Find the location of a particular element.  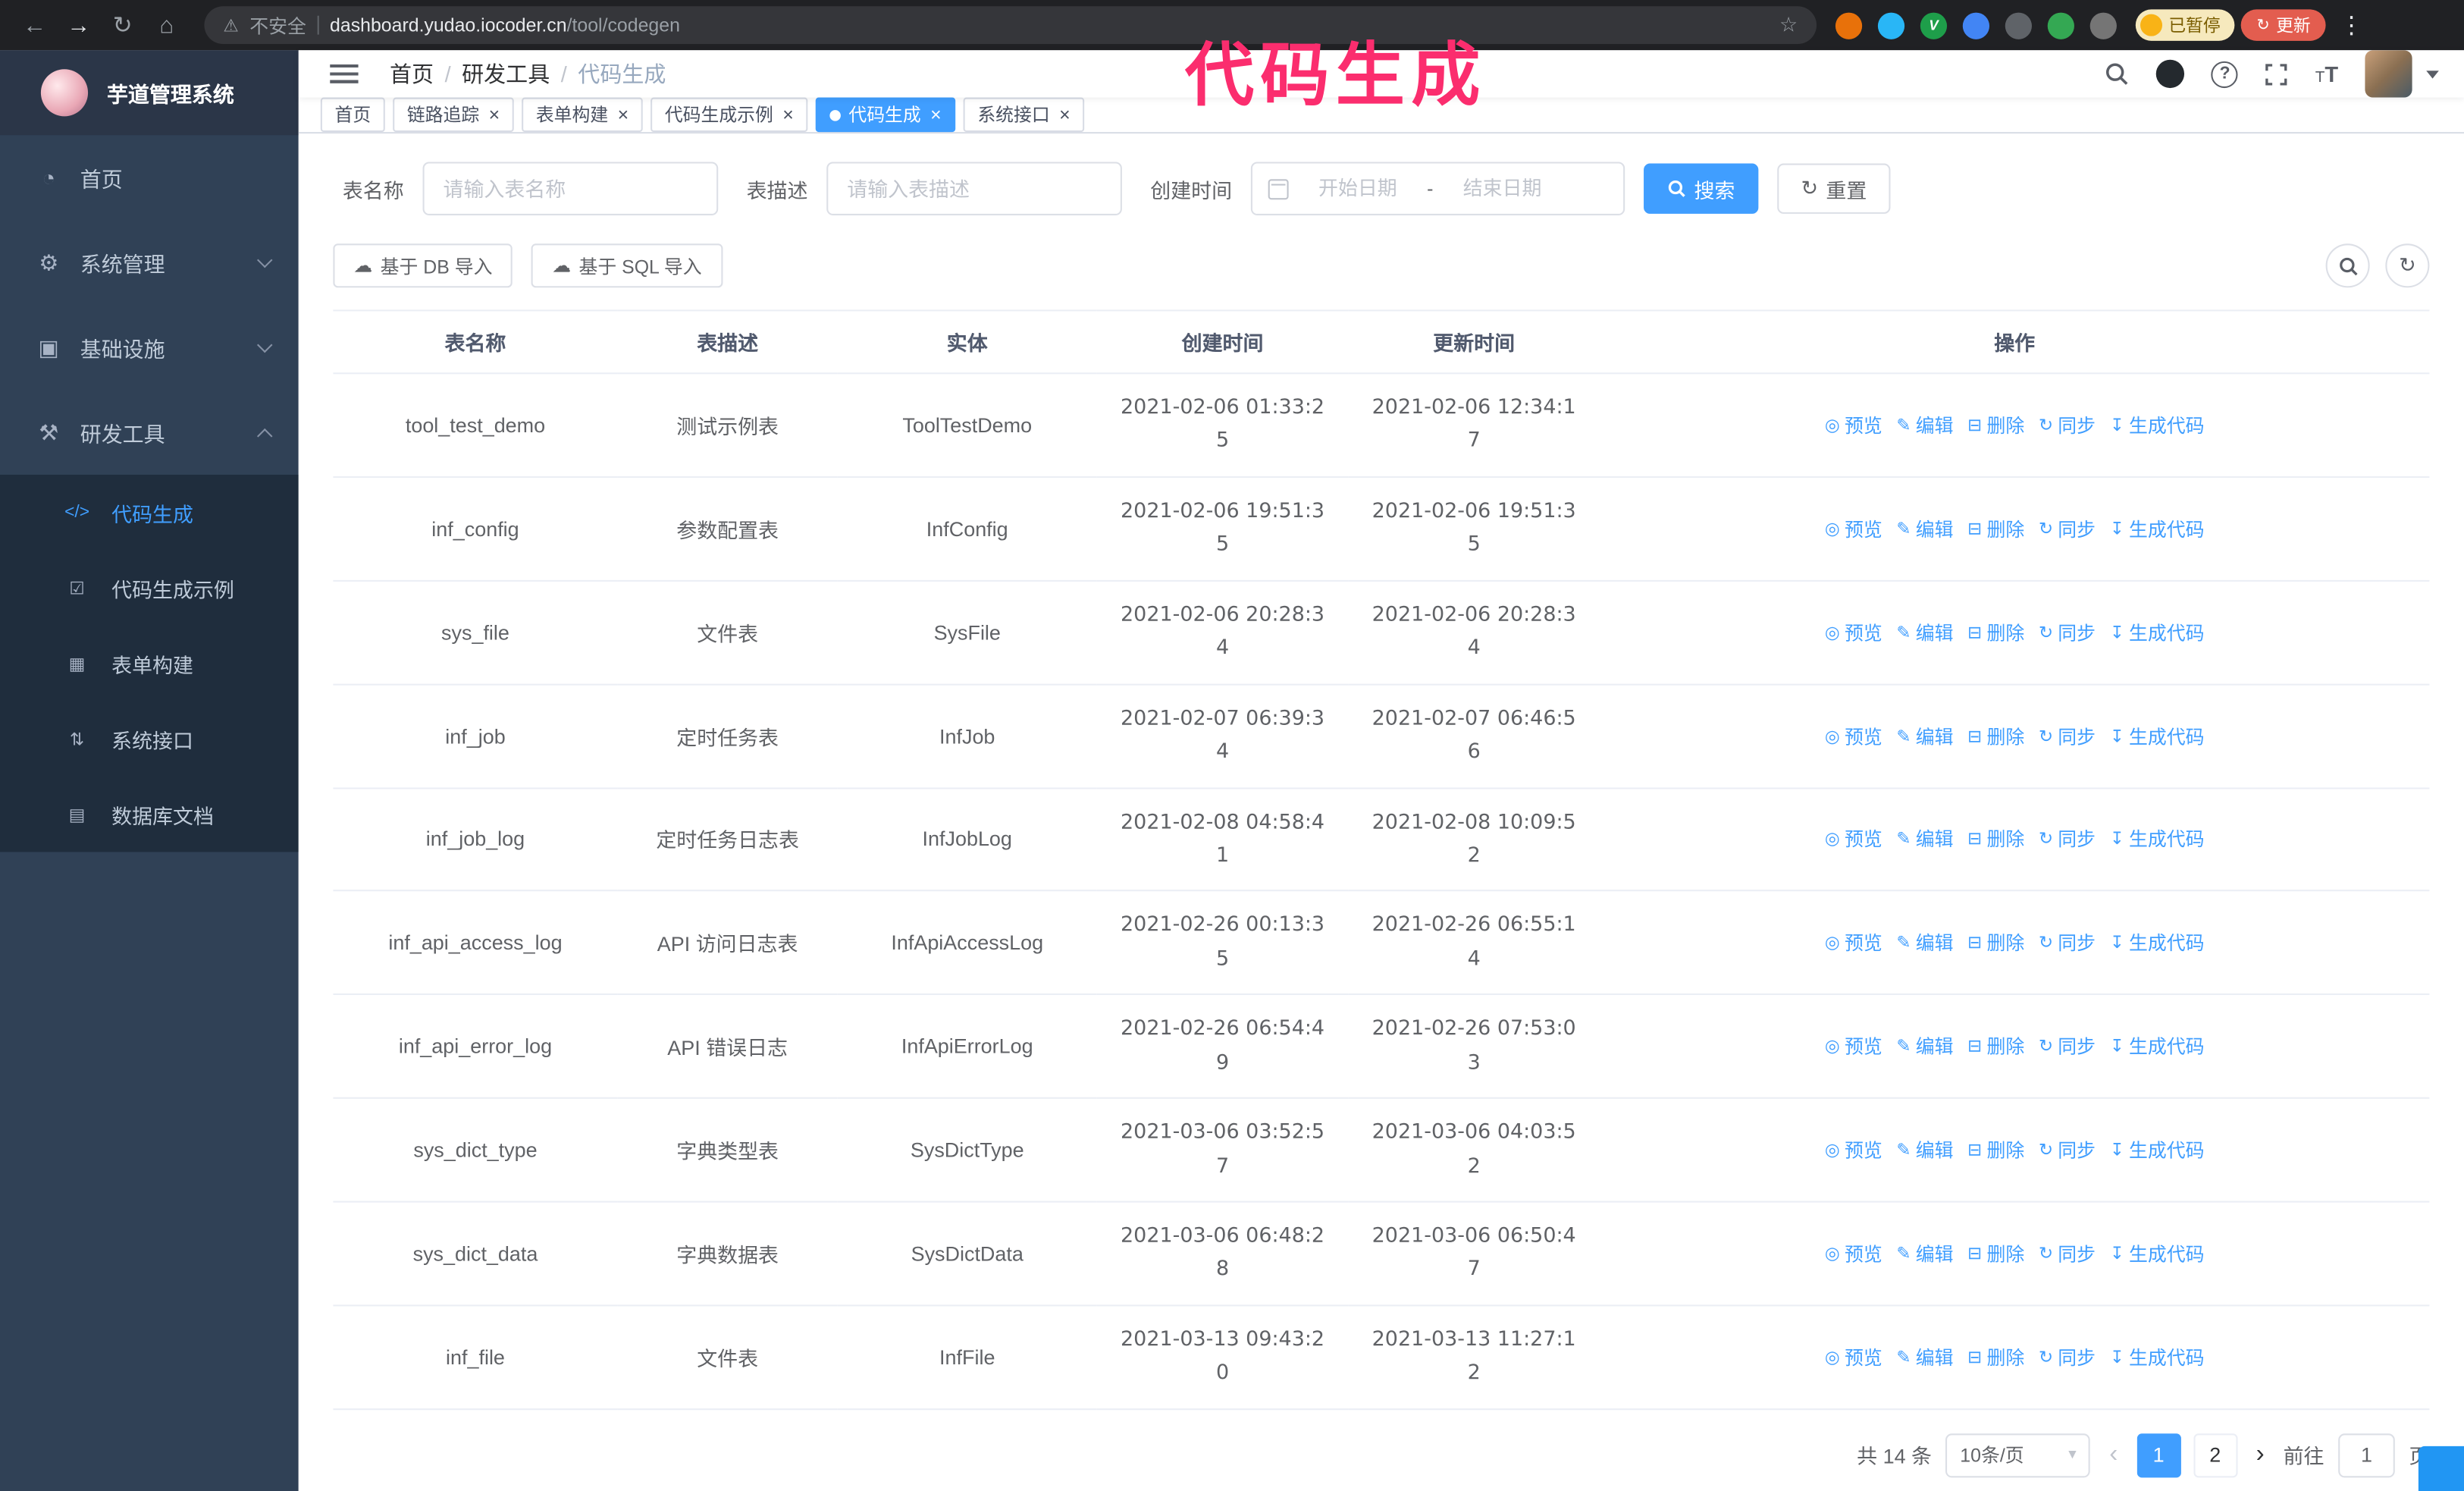

extension-leaf-icon is located at coordinates (2060, 25).